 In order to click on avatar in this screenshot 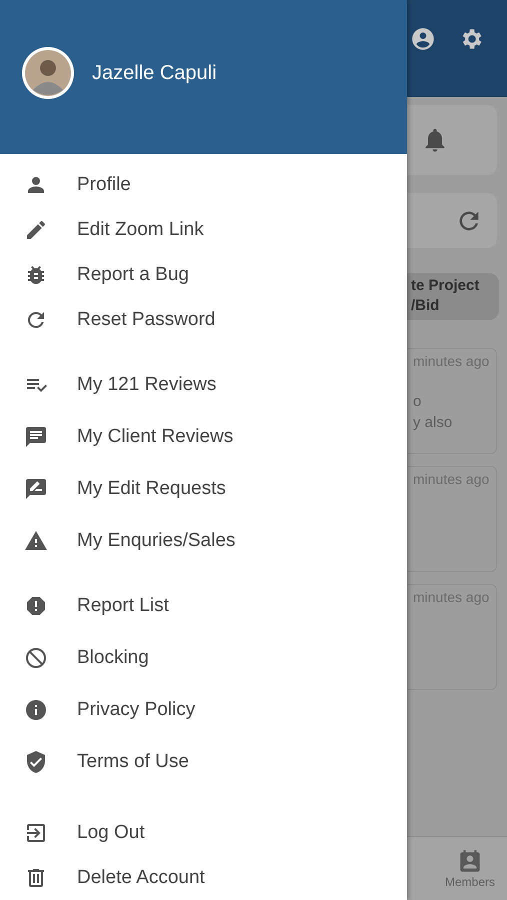, I will do `click(48, 73)`.